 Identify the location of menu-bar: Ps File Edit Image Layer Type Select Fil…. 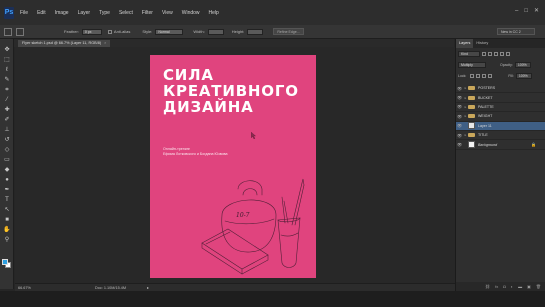
(272, 12).